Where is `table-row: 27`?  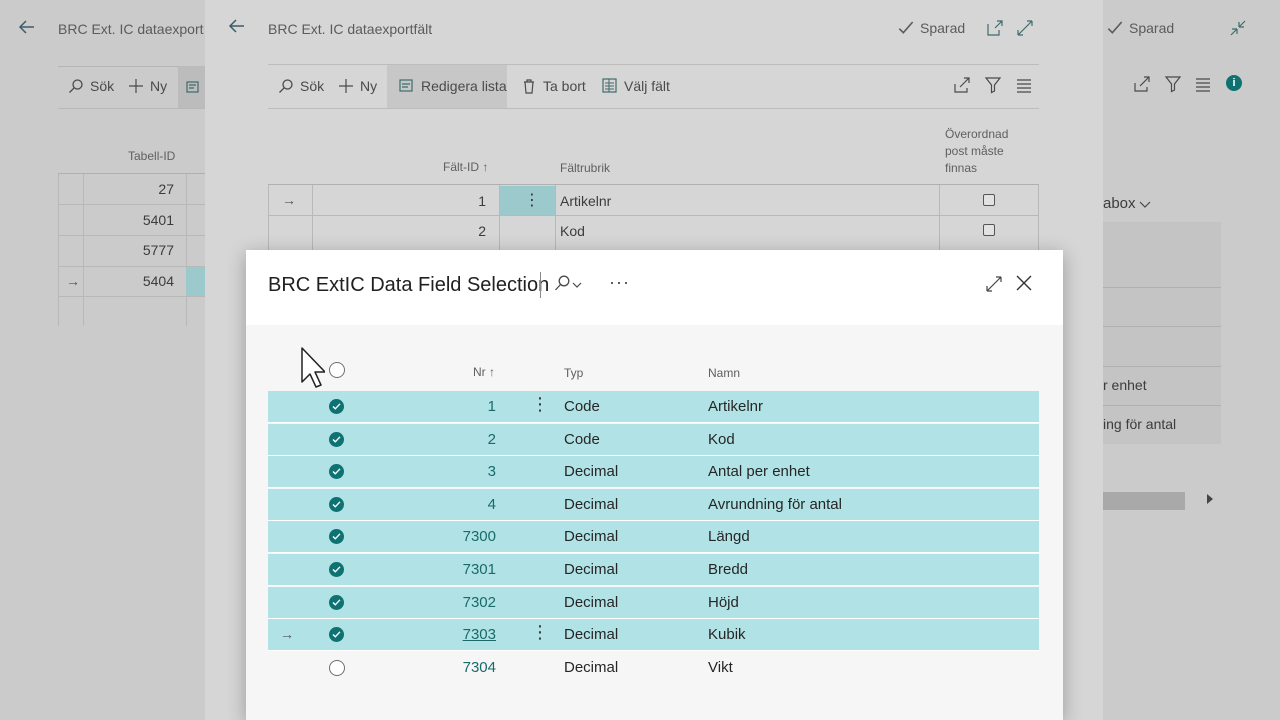 table-row: 27 is located at coordinates (131, 189).